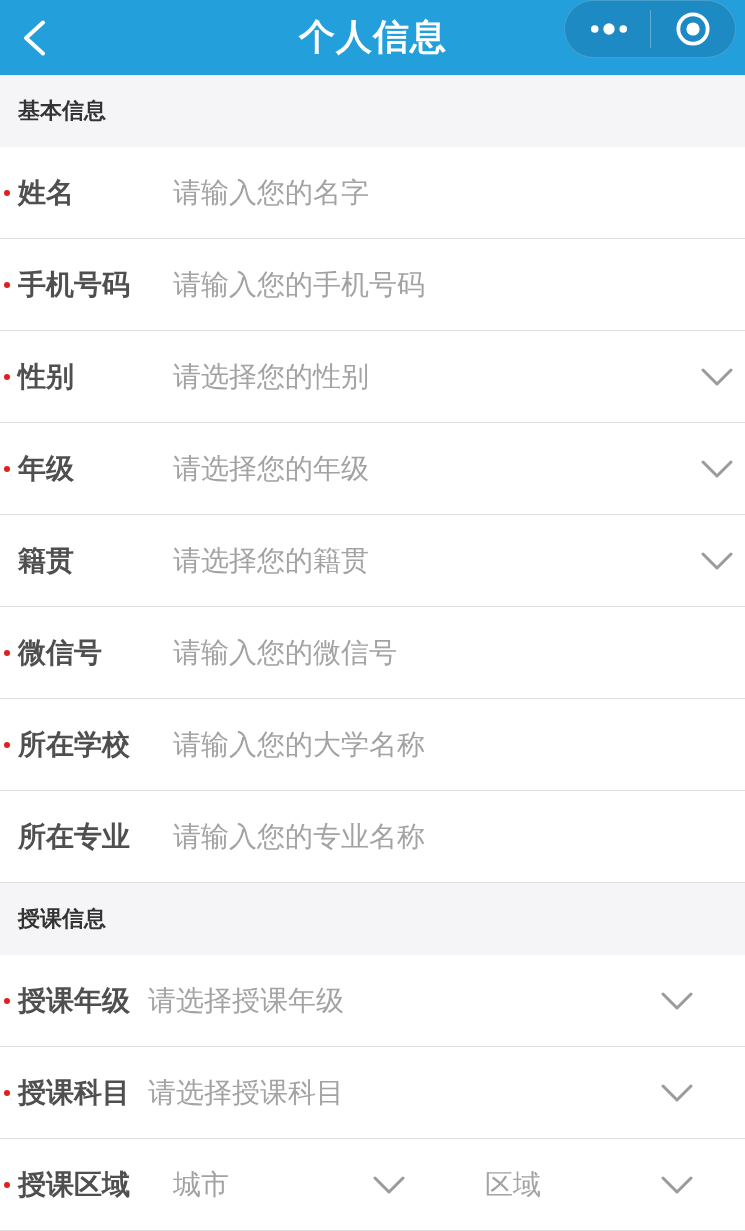 Image resolution: width=745 pixels, height=1231 pixels. I want to click on field-label: 所在学校, so click(74, 744).